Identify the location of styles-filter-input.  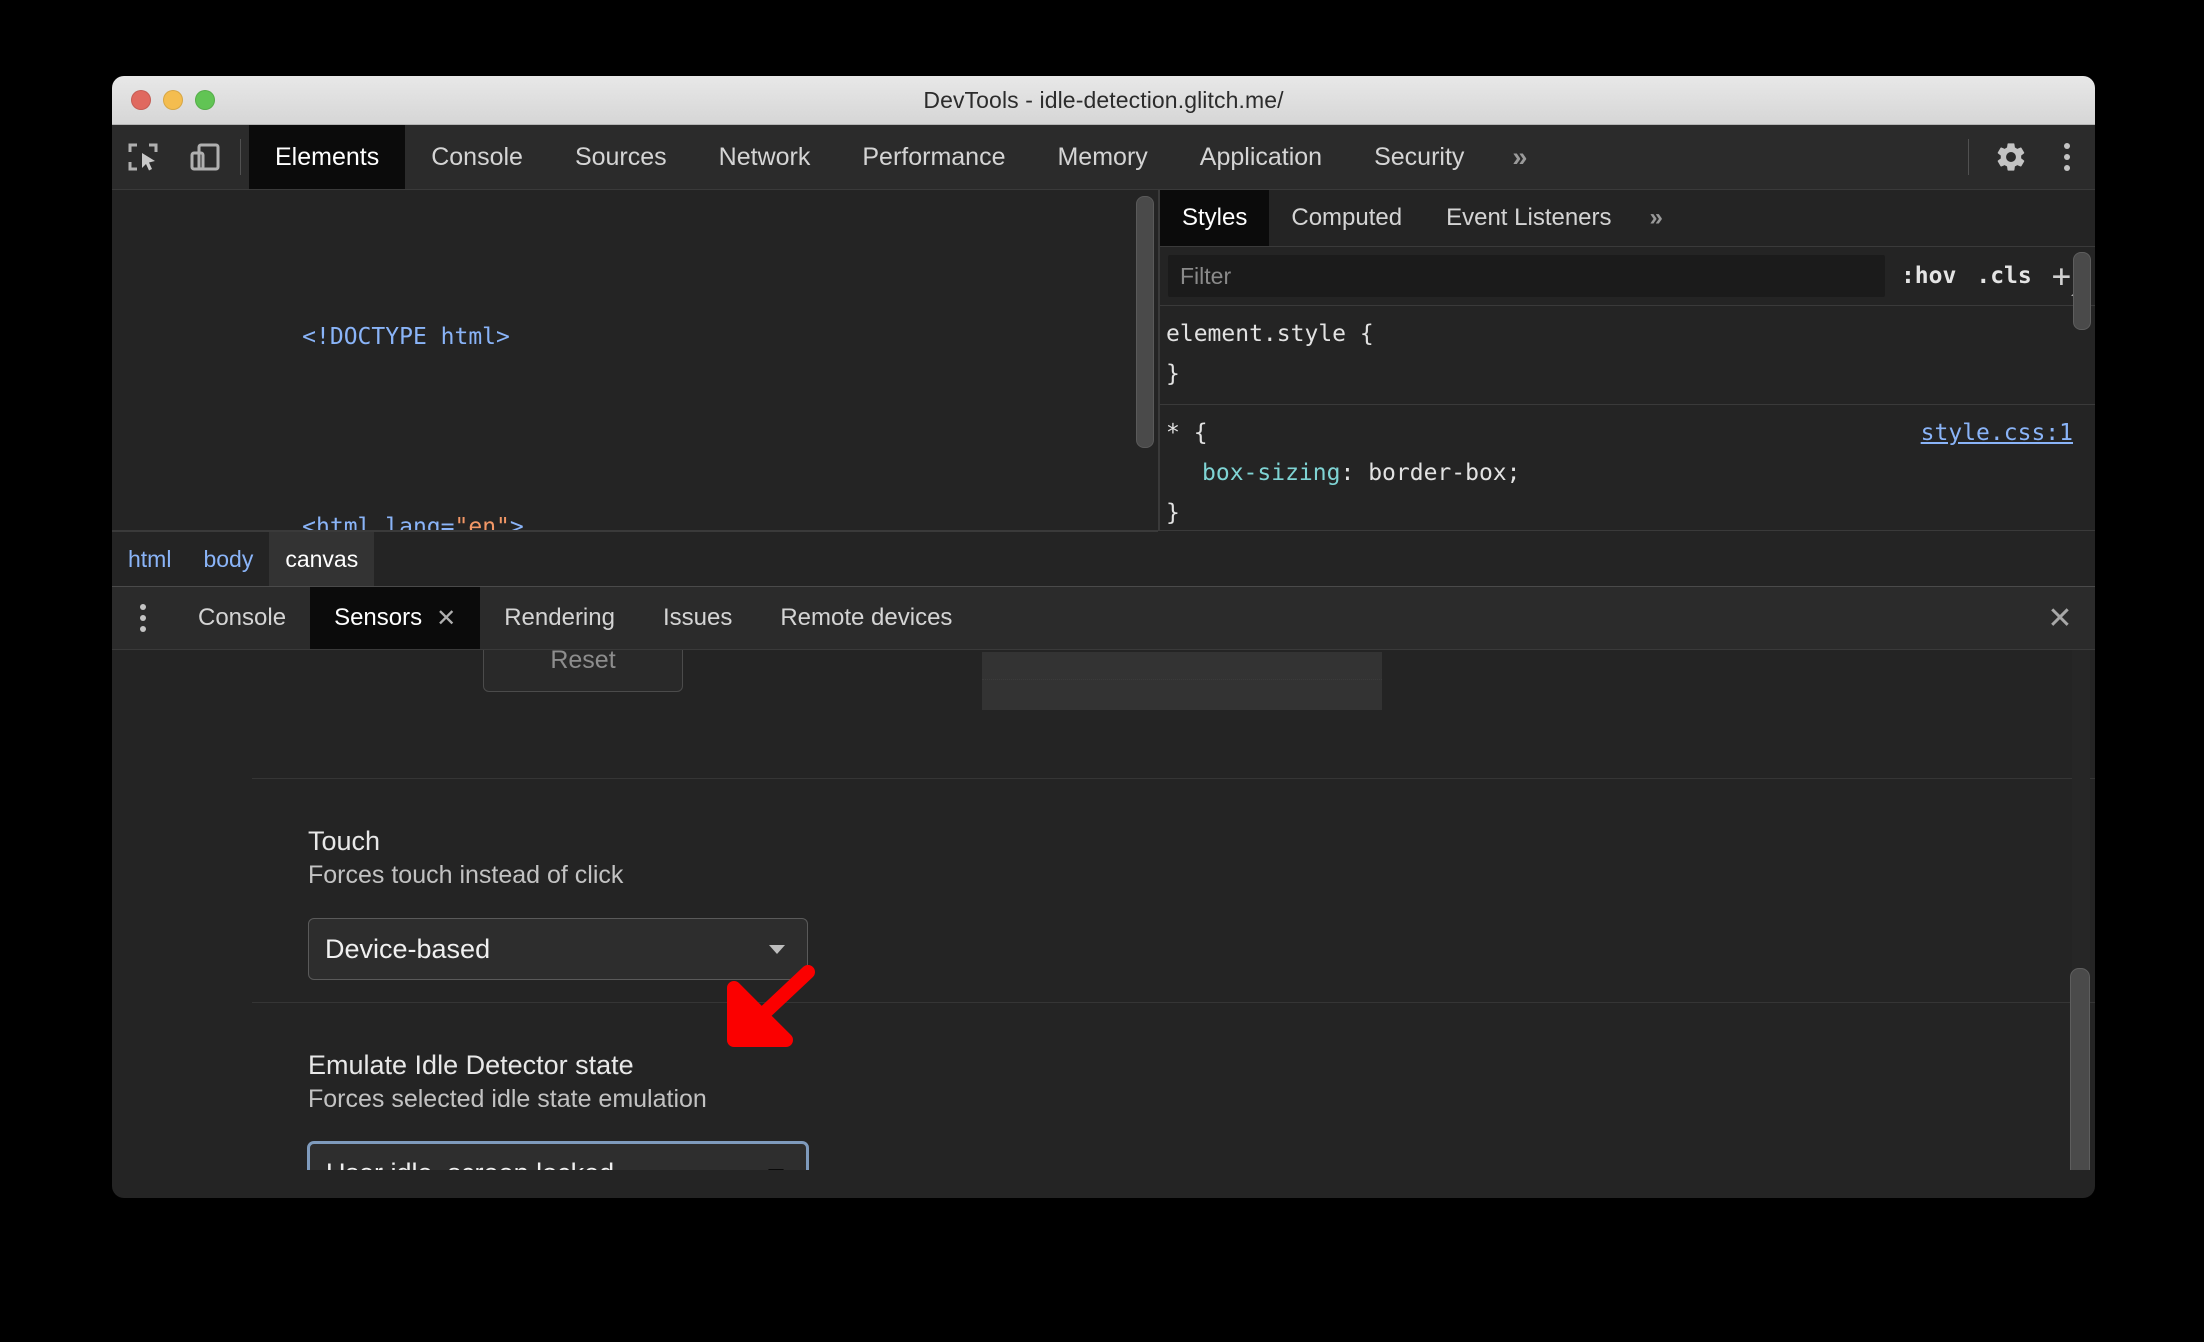
(1526, 276).